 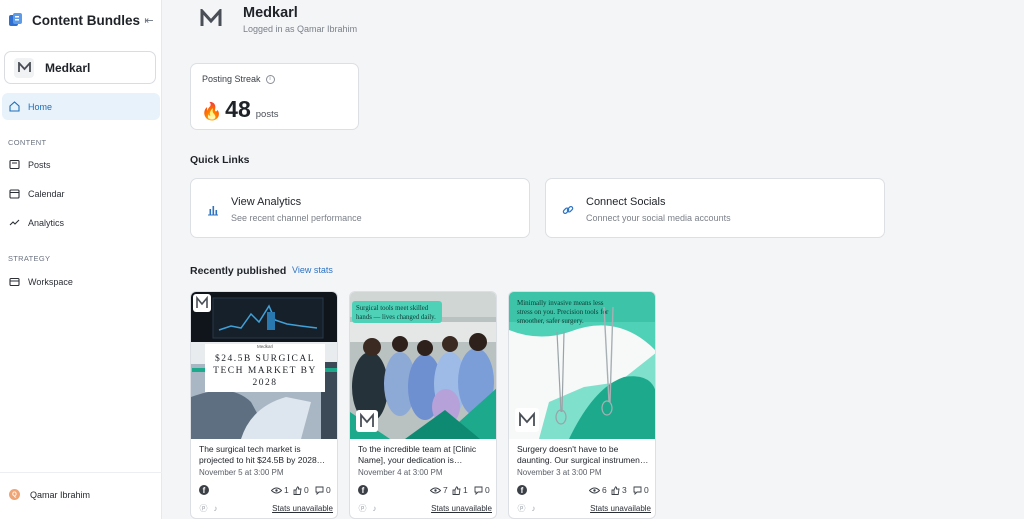 I want to click on posts-icon, so click(x=14, y=165).